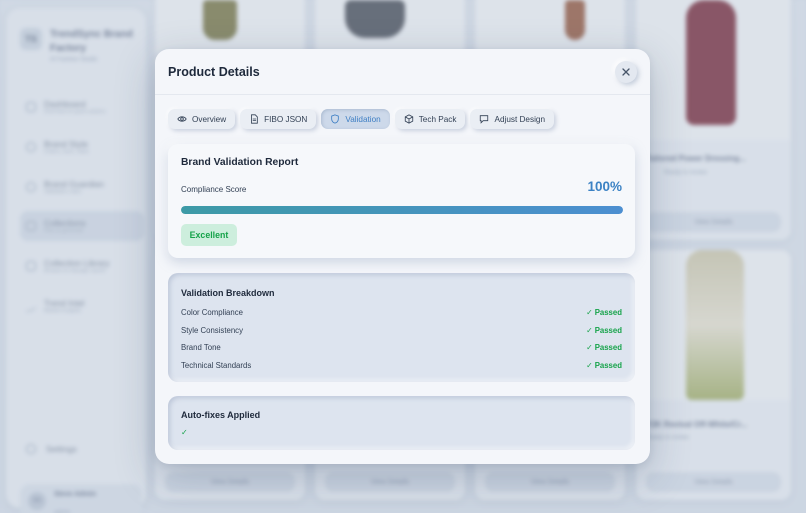 The height and width of the screenshot is (513, 806). I want to click on tab-label: Overview, so click(209, 119).